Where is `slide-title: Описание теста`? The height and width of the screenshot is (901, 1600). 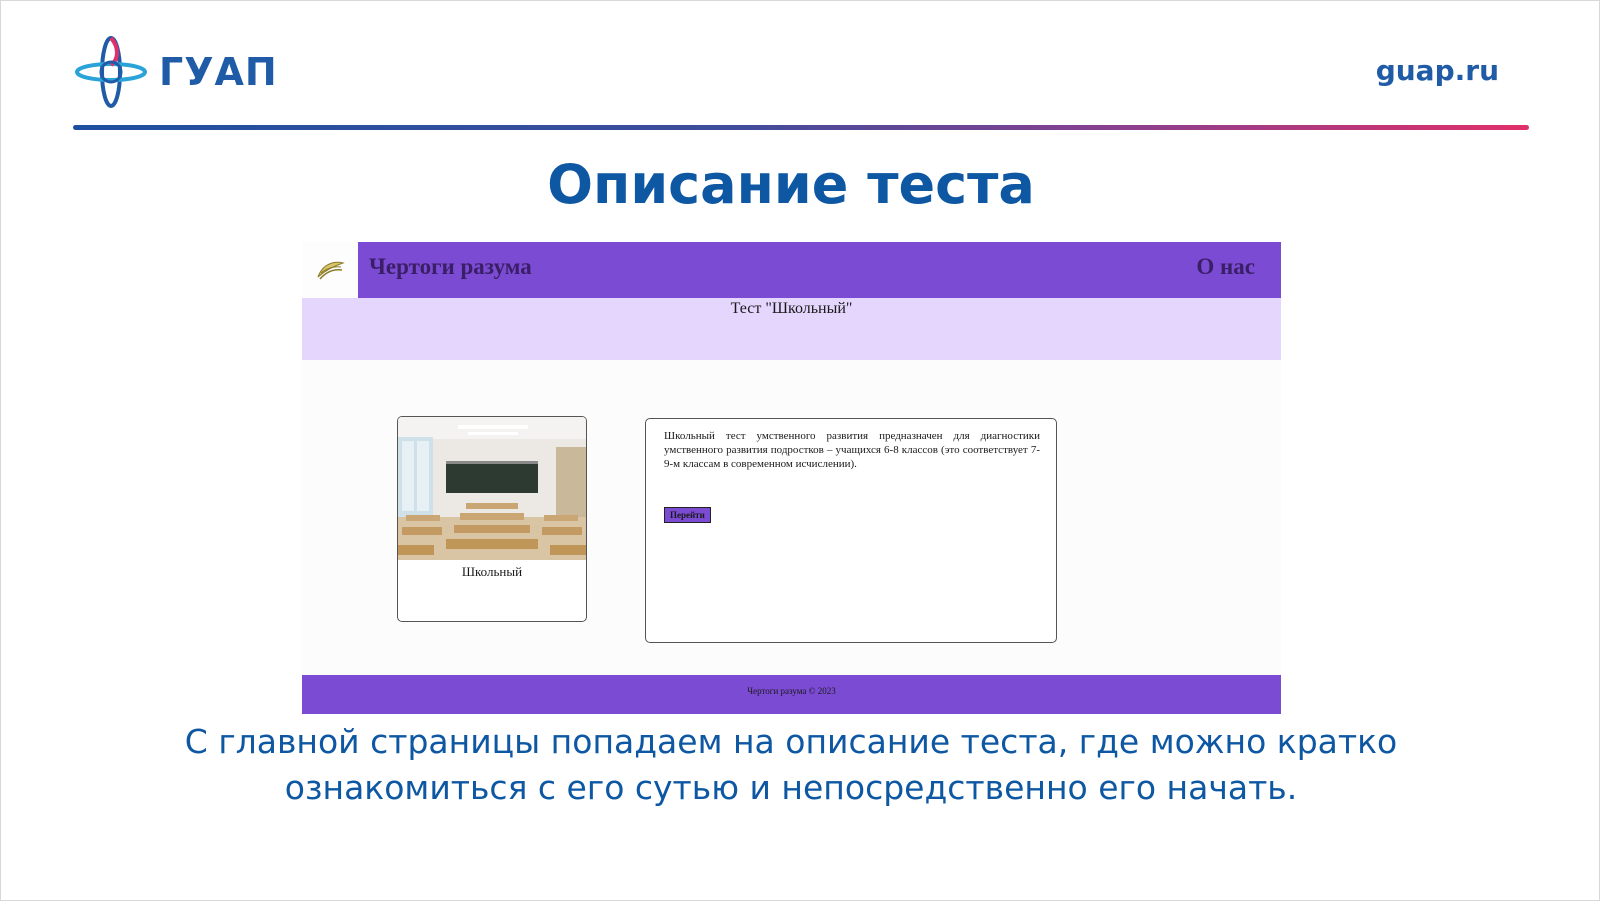
slide-title: Описание теста is located at coordinates (791, 184).